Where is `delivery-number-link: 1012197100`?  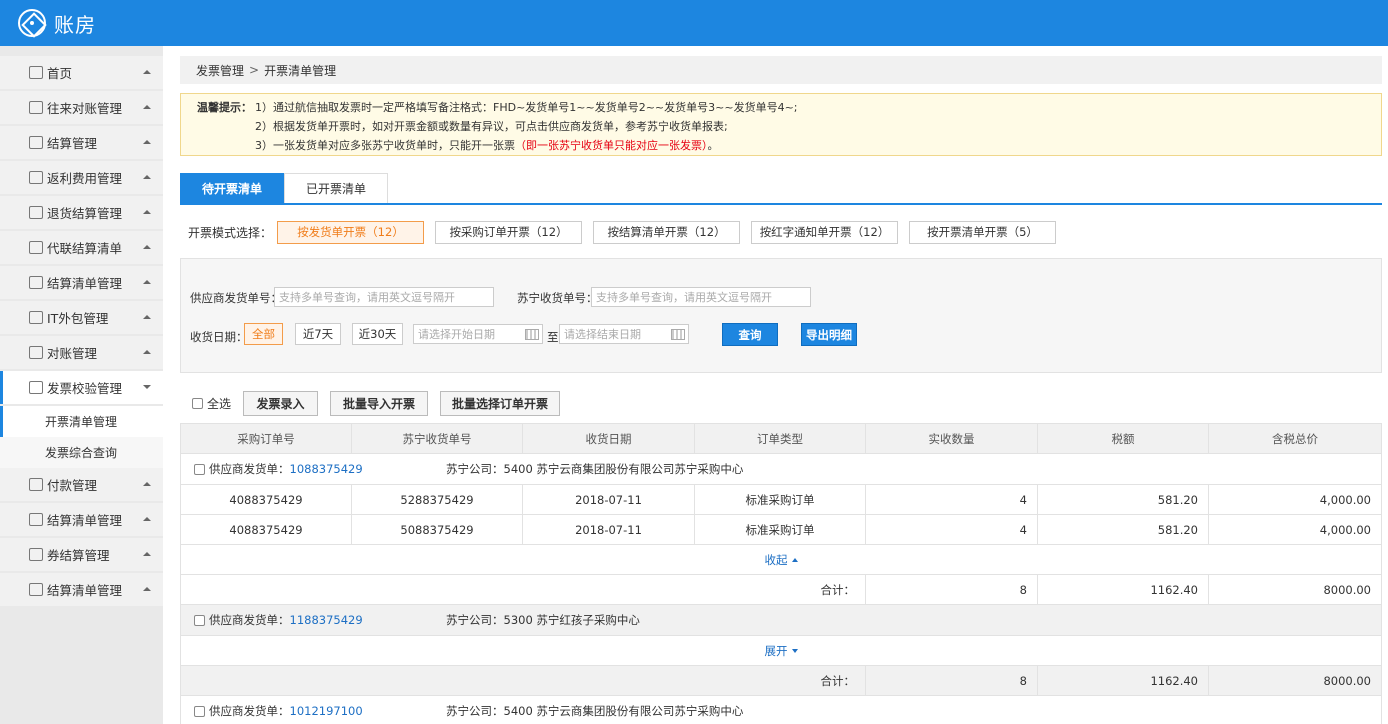 delivery-number-link: 1012197100 is located at coordinates (326, 711).